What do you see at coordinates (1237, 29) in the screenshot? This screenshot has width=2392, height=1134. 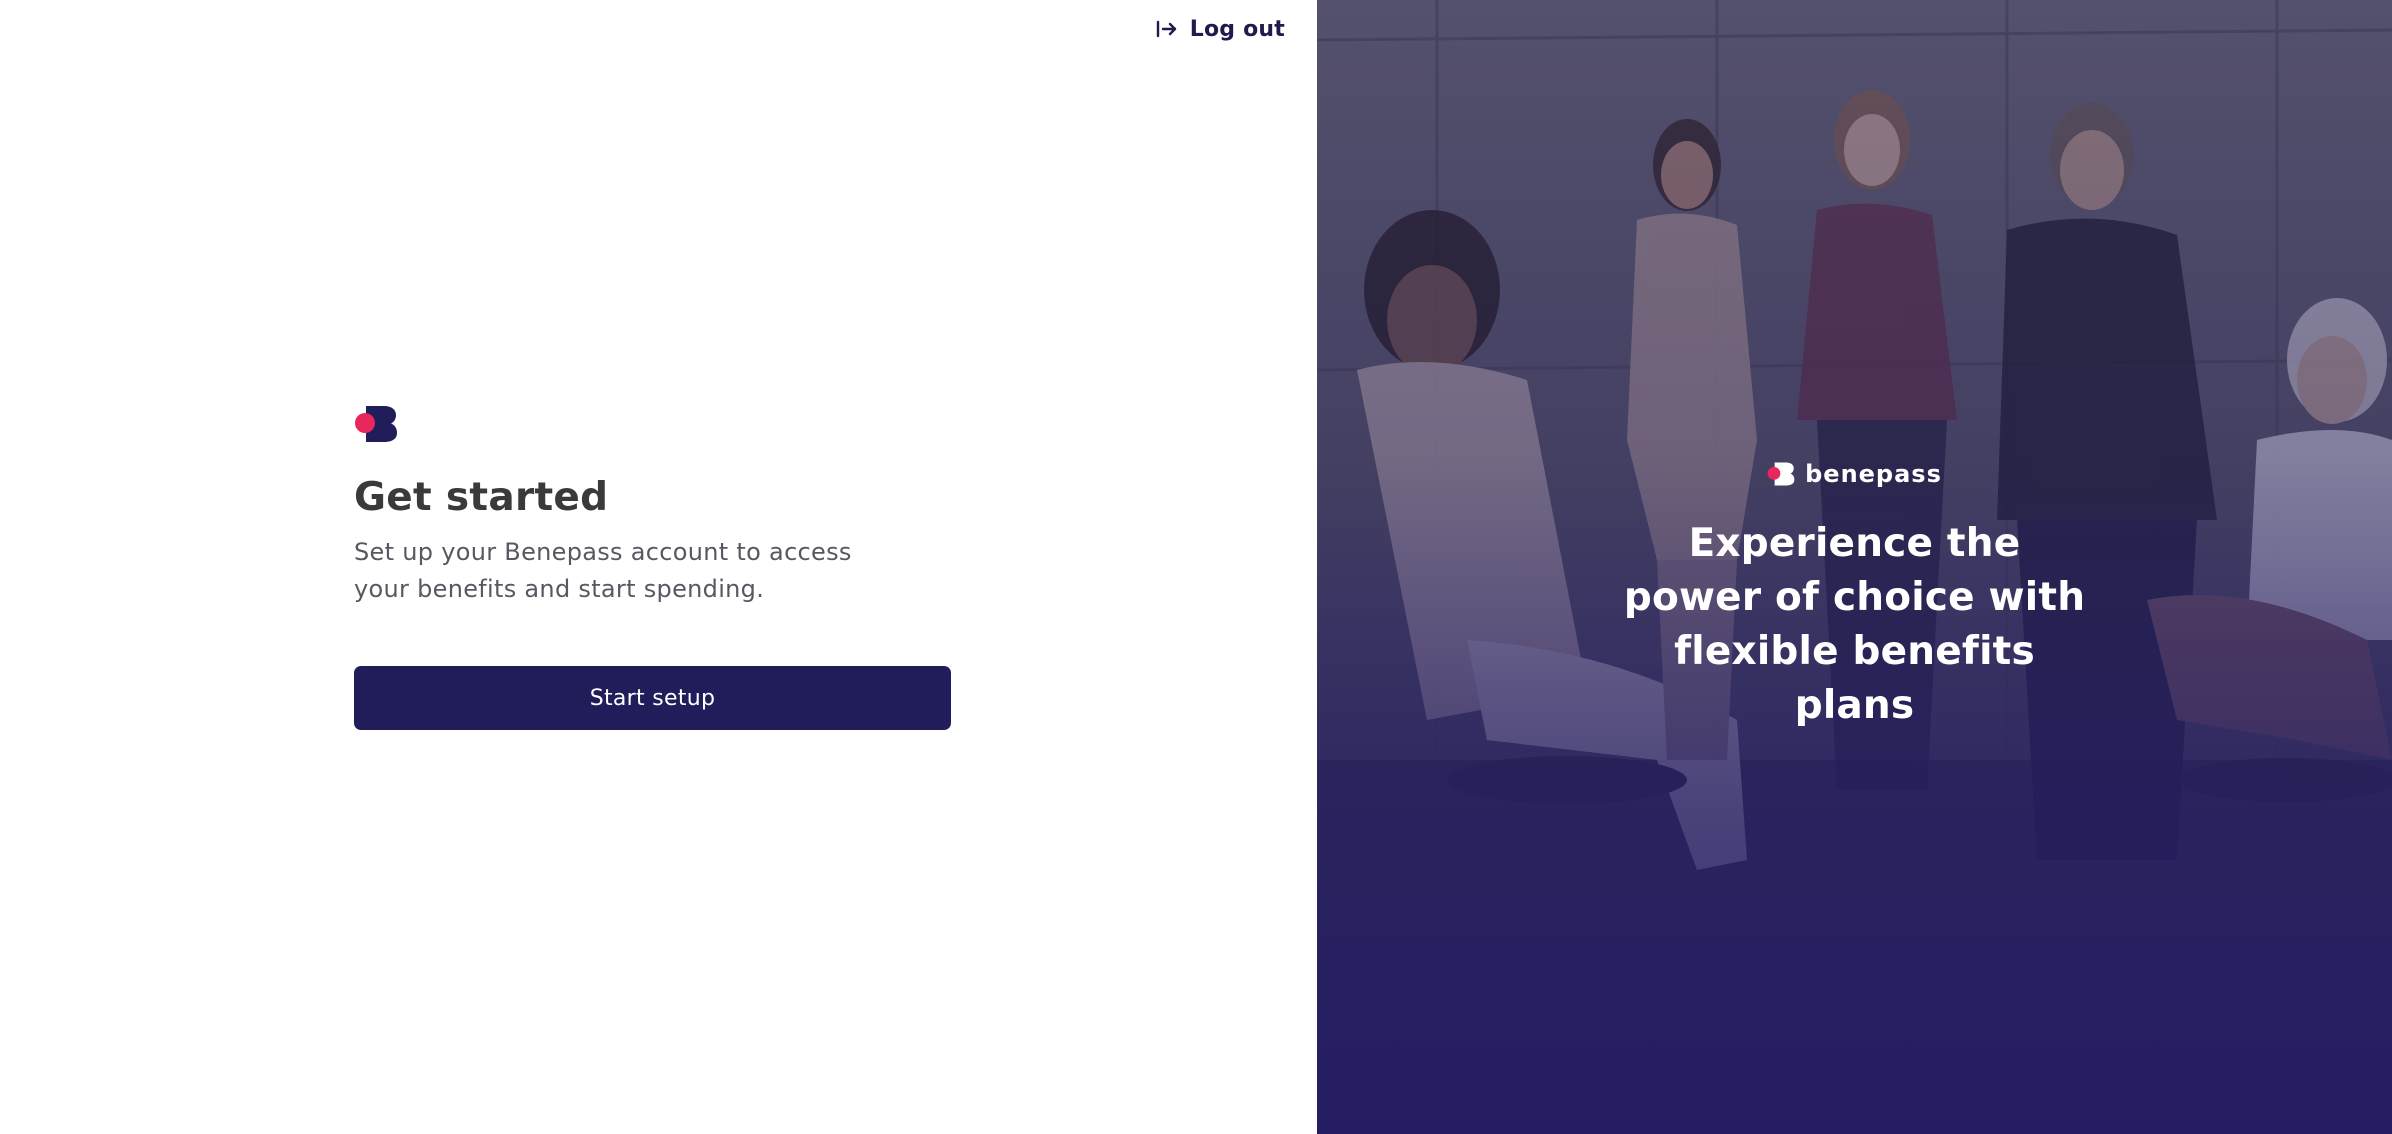 I see `log-out-label: Log out` at bounding box center [1237, 29].